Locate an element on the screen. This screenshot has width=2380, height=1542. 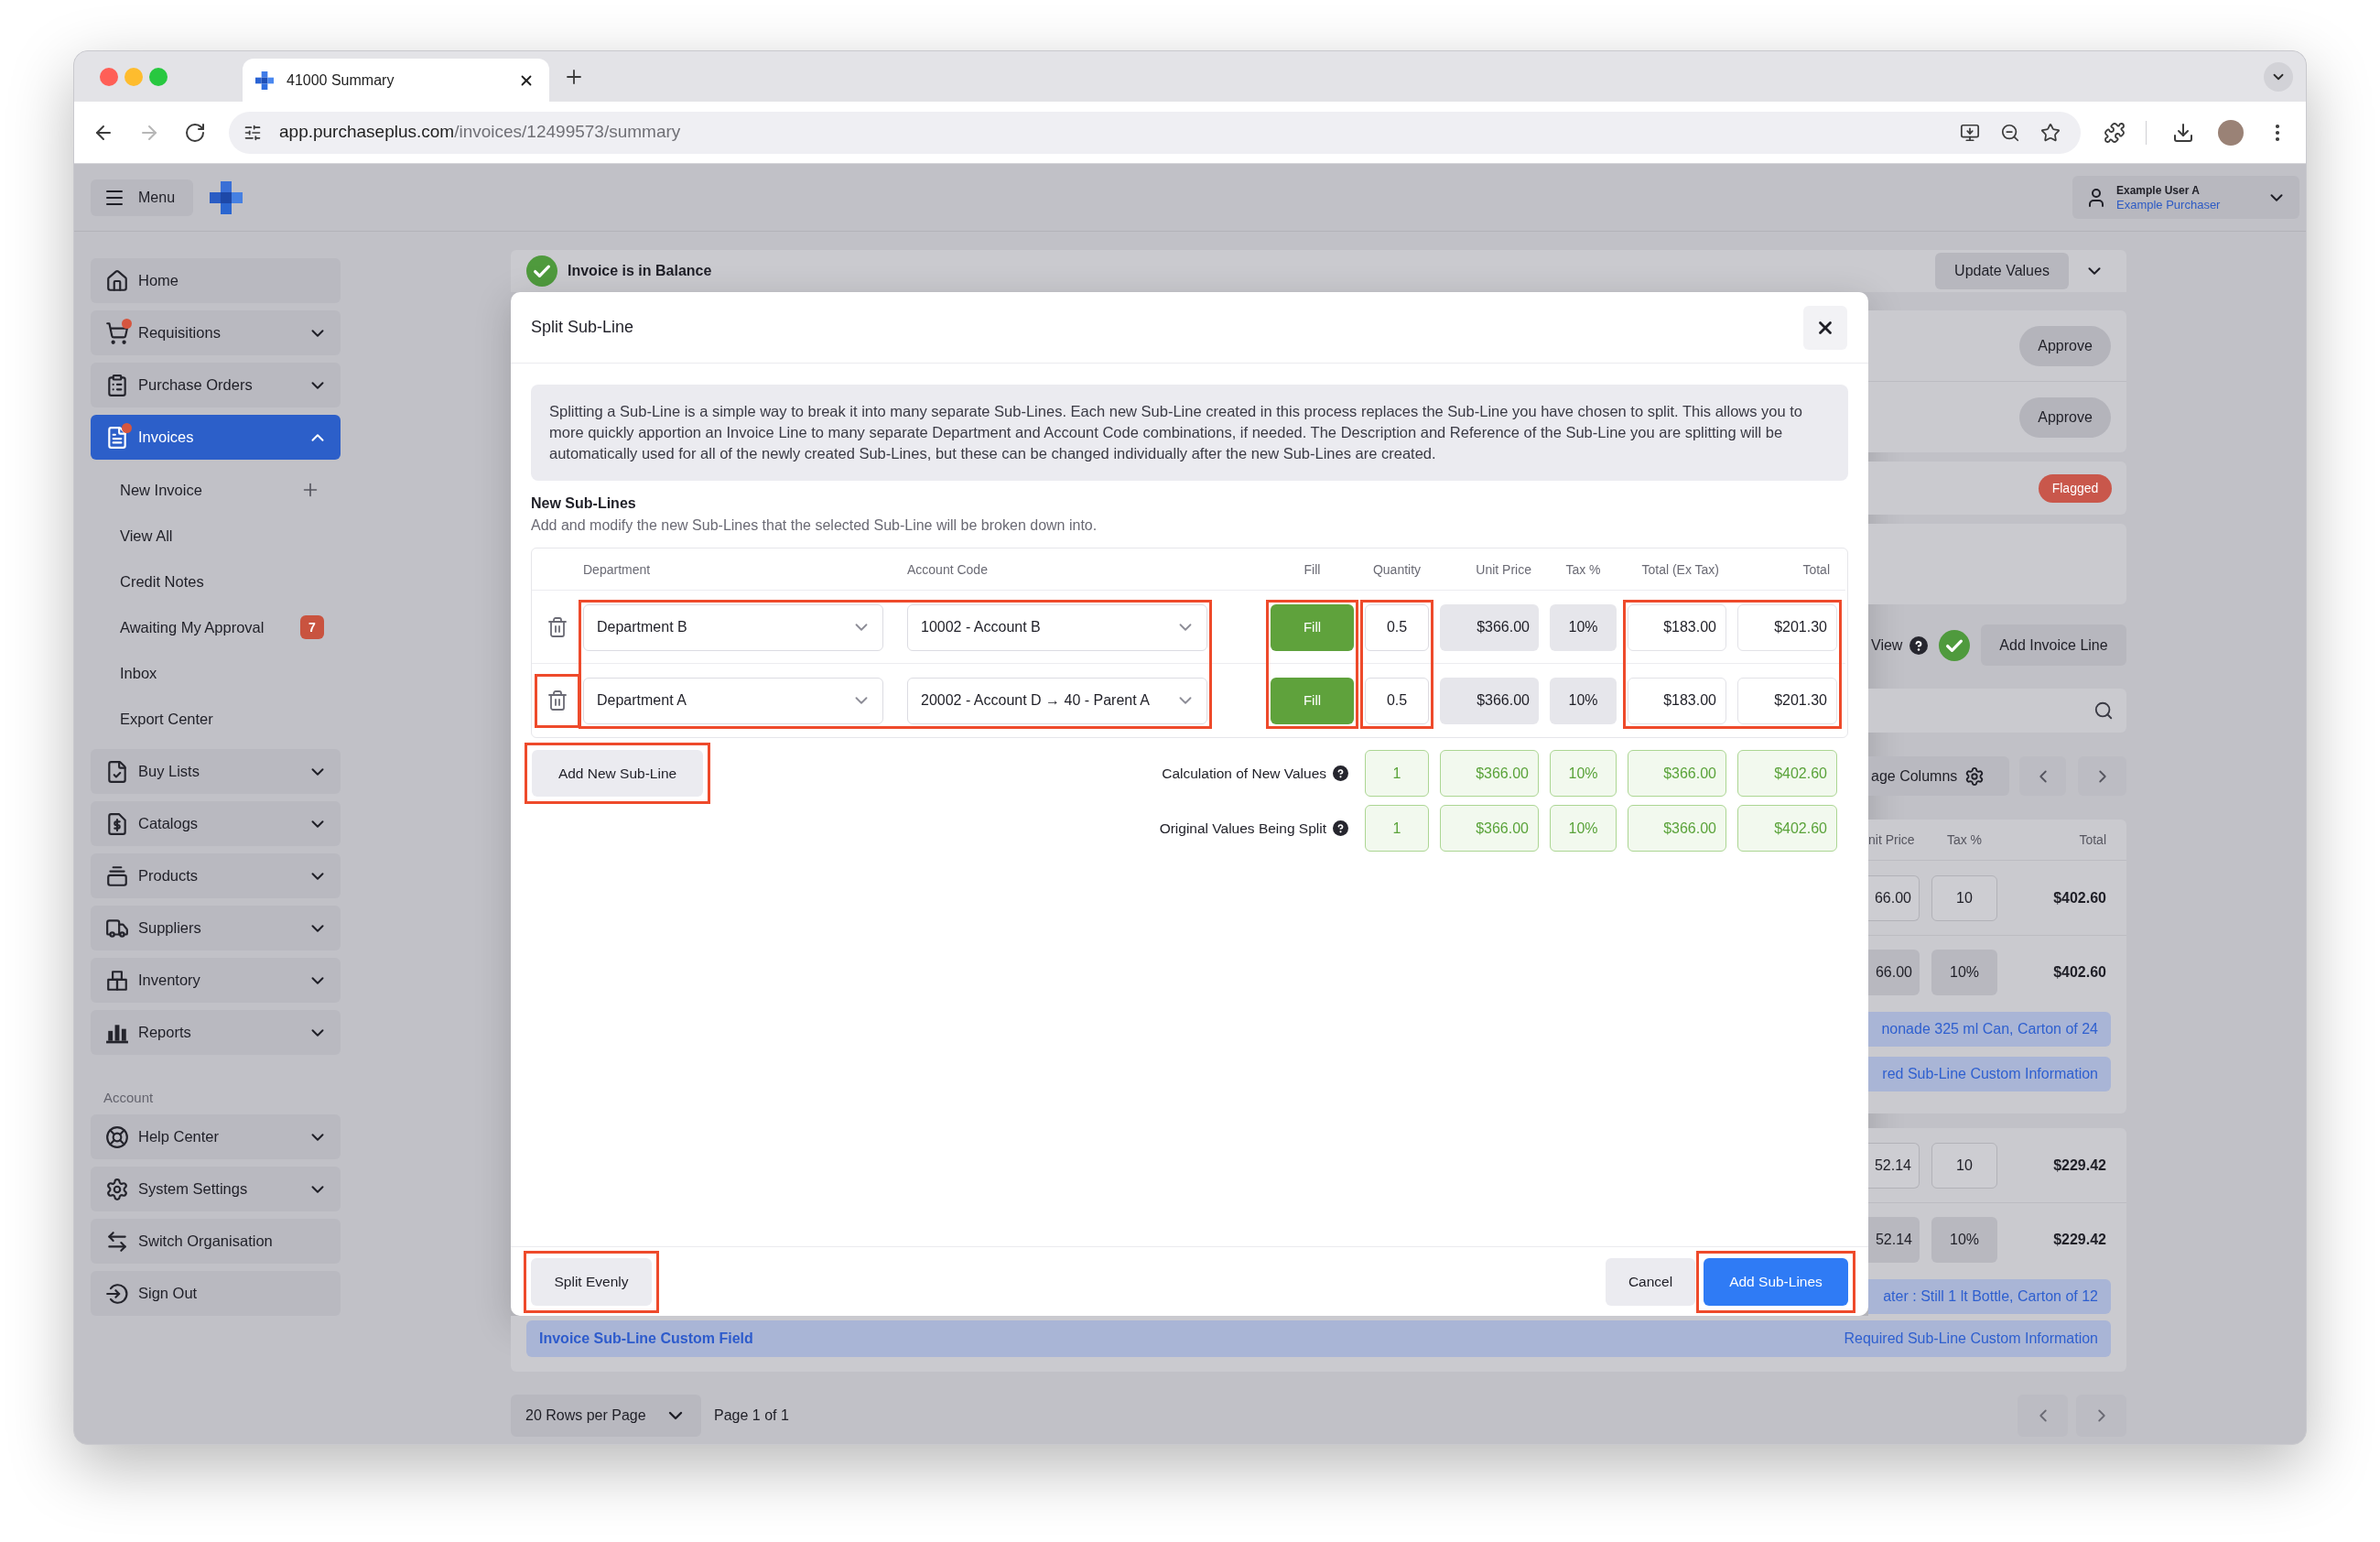
sidebar-item: Products is located at coordinates (216, 875).